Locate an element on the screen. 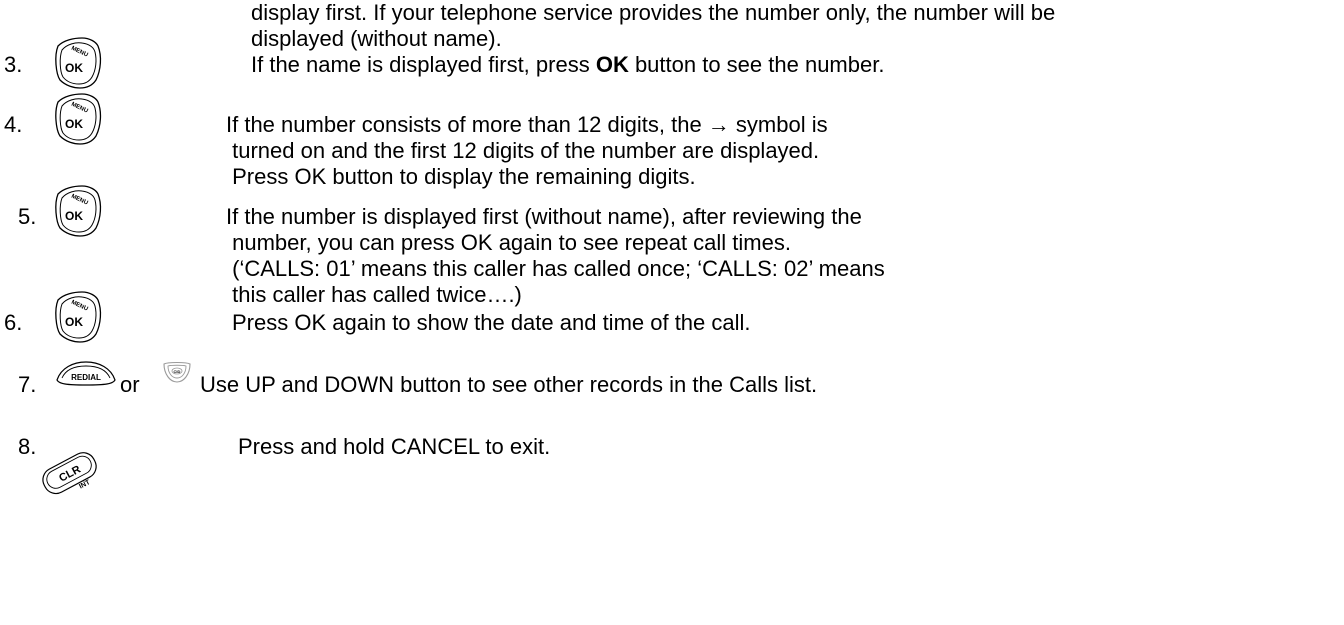 Image resolution: width=1344 pixels, height=625 pixels. step-number: 4. is located at coordinates (13, 124).